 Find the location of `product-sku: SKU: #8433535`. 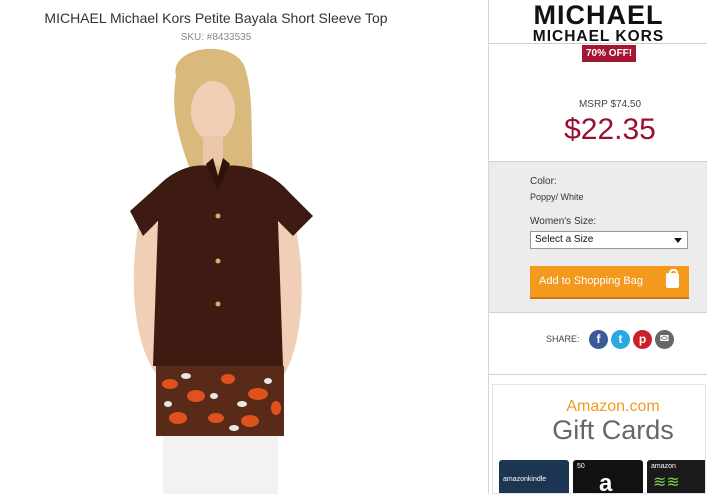

product-sku: SKU: #8433535 is located at coordinates (216, 37).